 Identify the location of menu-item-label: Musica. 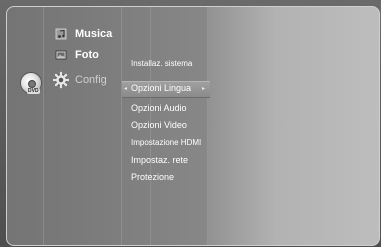
(94, 34).